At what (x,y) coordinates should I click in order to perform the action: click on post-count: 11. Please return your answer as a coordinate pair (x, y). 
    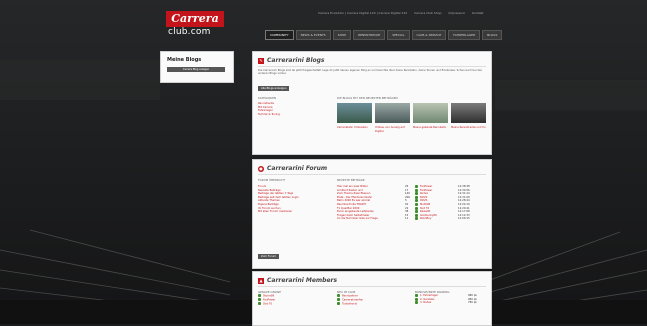
    Looking at the image, I should click on (407, 219).